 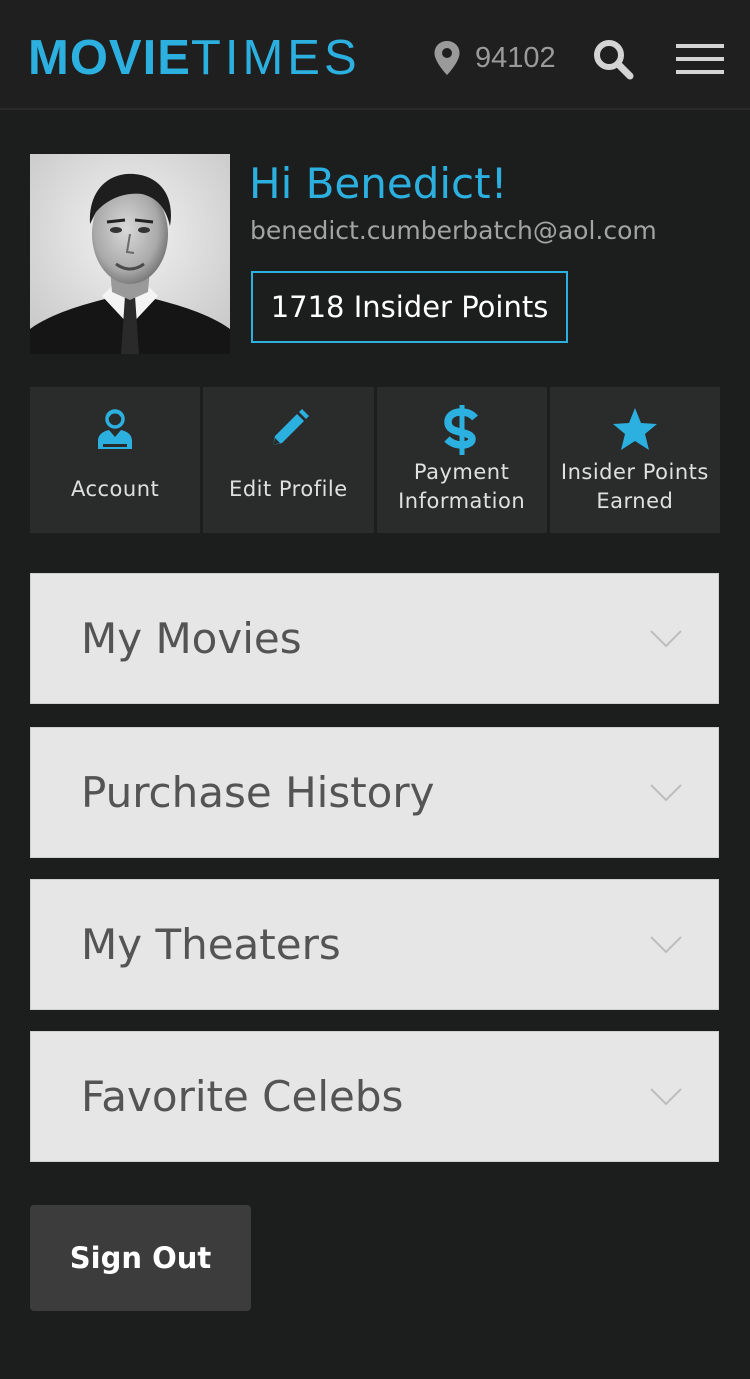 I want to click on insider-points-badge: 1718 Insider Points, so click(x=409, y=307).